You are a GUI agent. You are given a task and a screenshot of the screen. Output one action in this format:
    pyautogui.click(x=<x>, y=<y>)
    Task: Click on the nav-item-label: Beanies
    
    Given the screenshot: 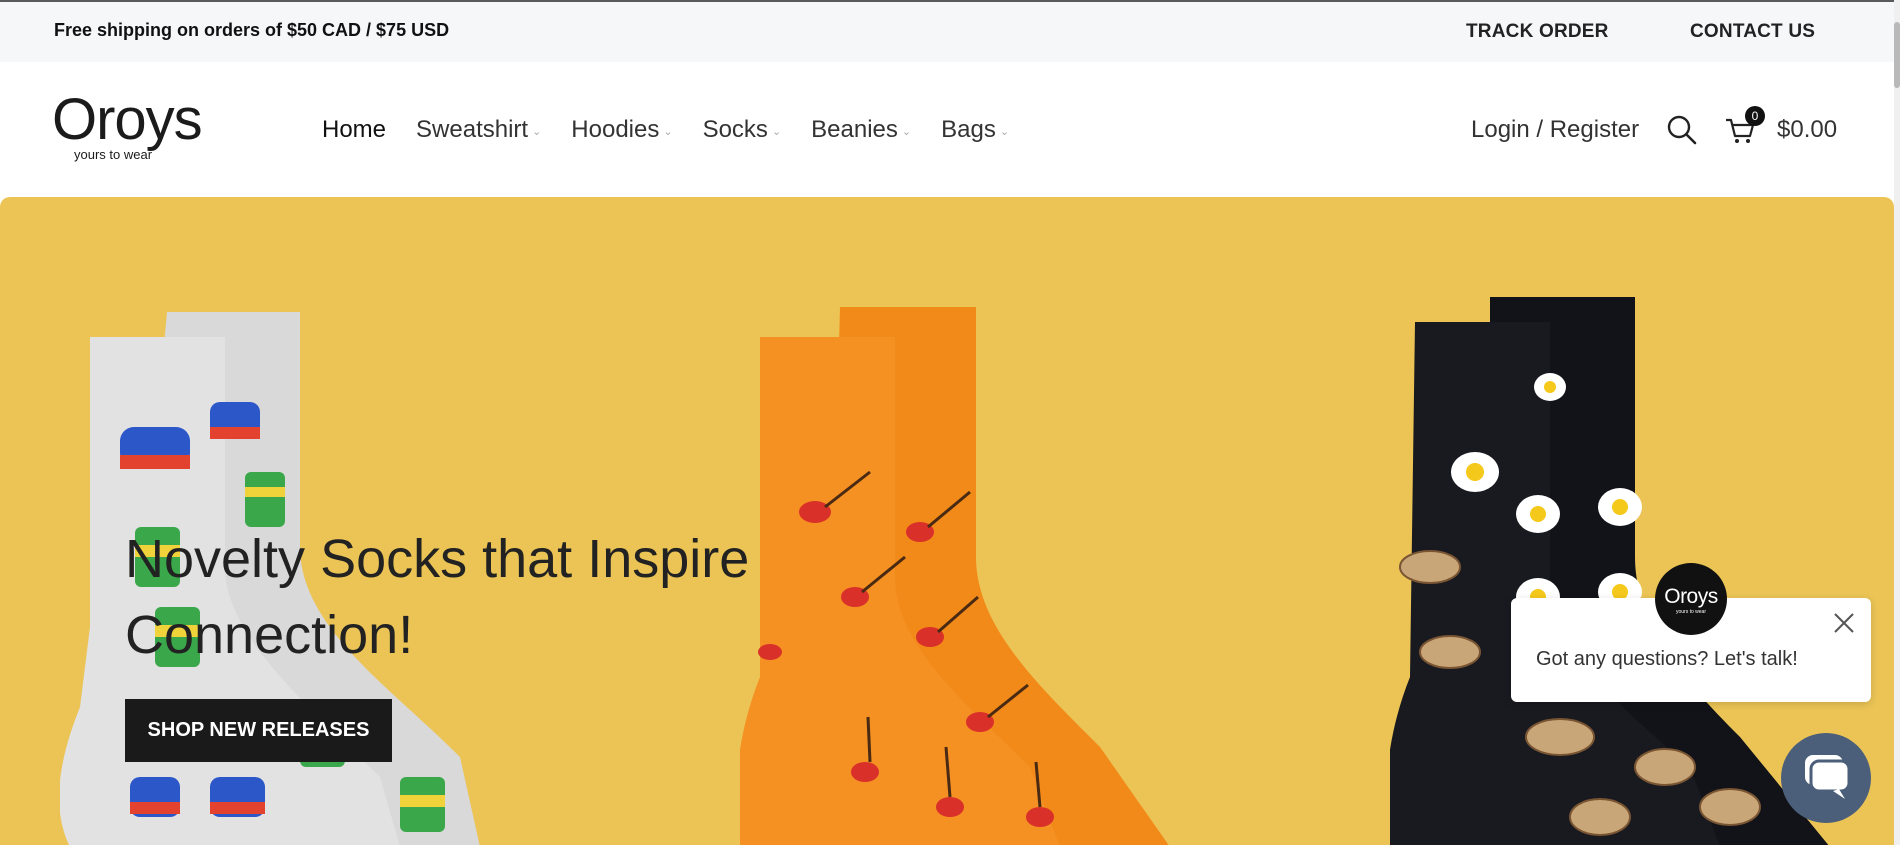 What is the action you would take?
    pyautogui.click(x=854, y=129)
    